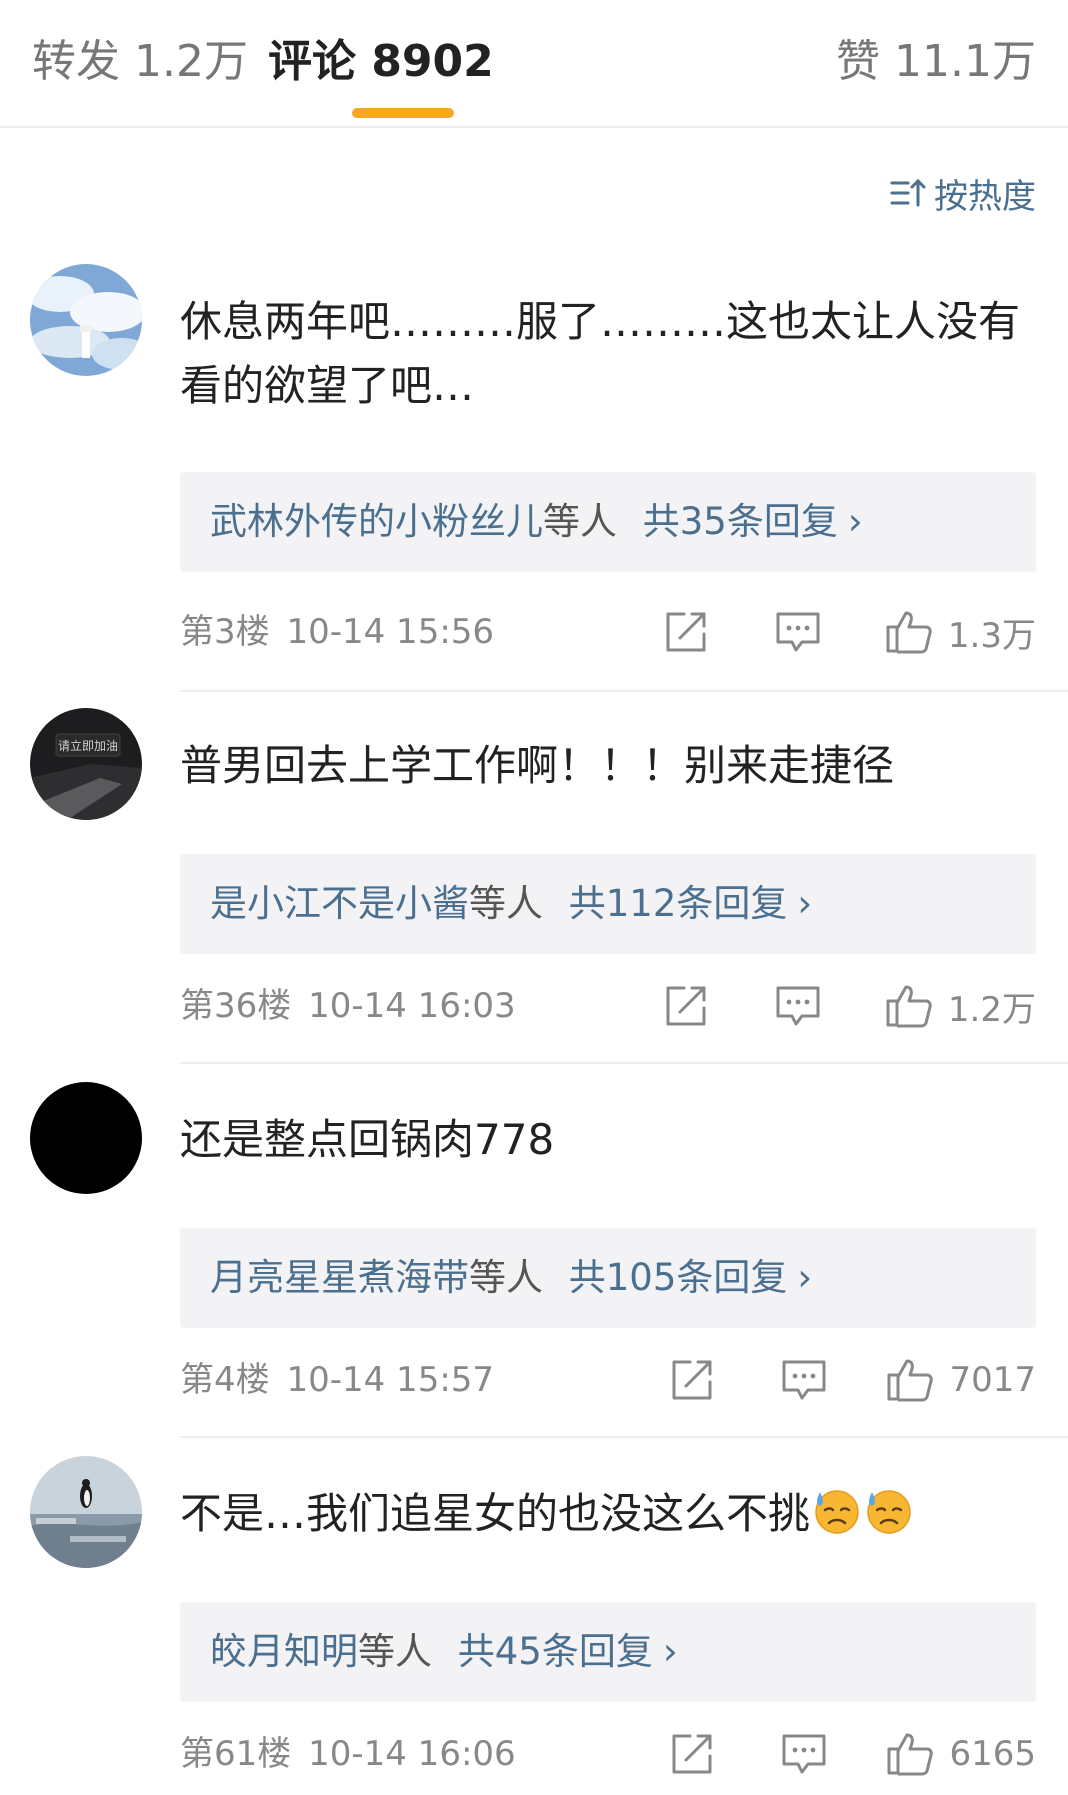 The width and height of the screenshot is (1068, 1795). What do you see at coordinates (225, 1380) in the screenshot?
I see `floor-number: 第4楼` at bounding box center [225, 1380].